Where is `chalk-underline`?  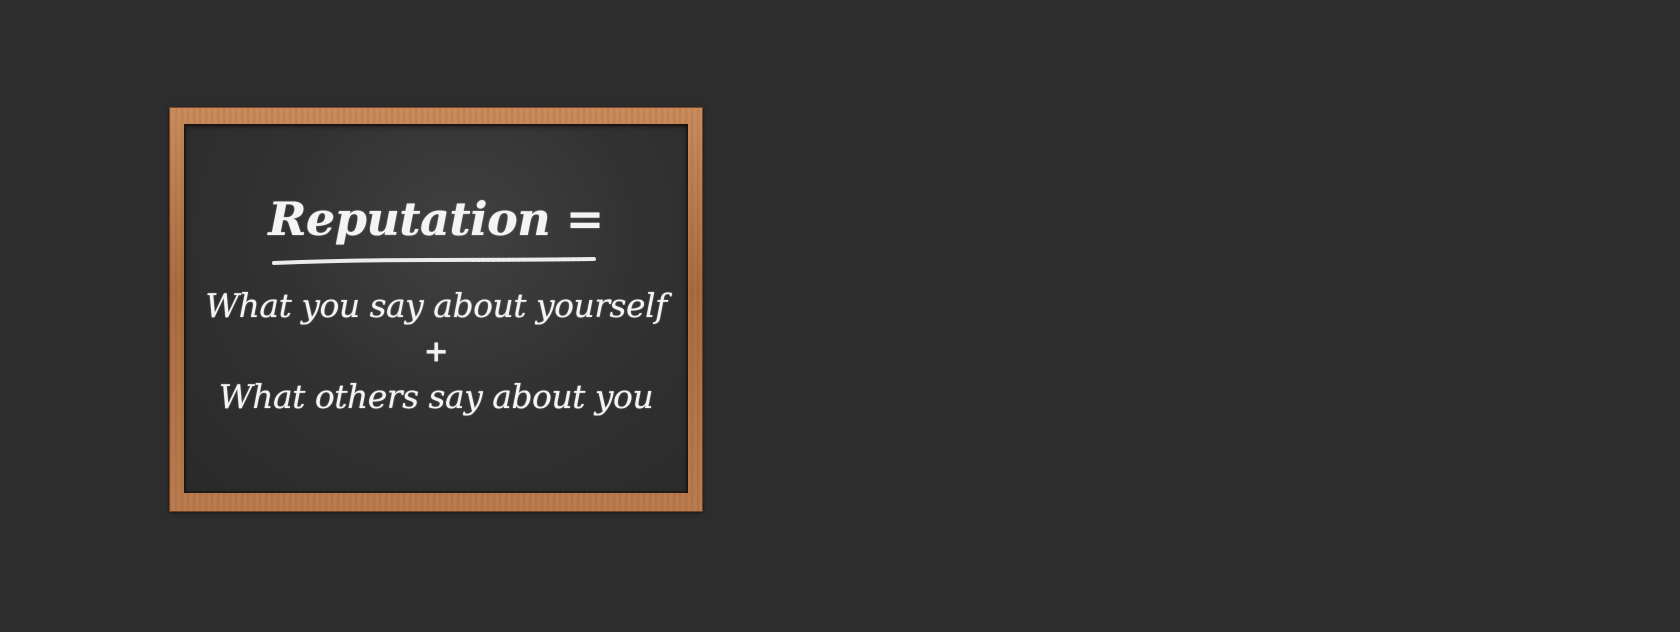 chalk-underline is located at coordinates (434, 261).